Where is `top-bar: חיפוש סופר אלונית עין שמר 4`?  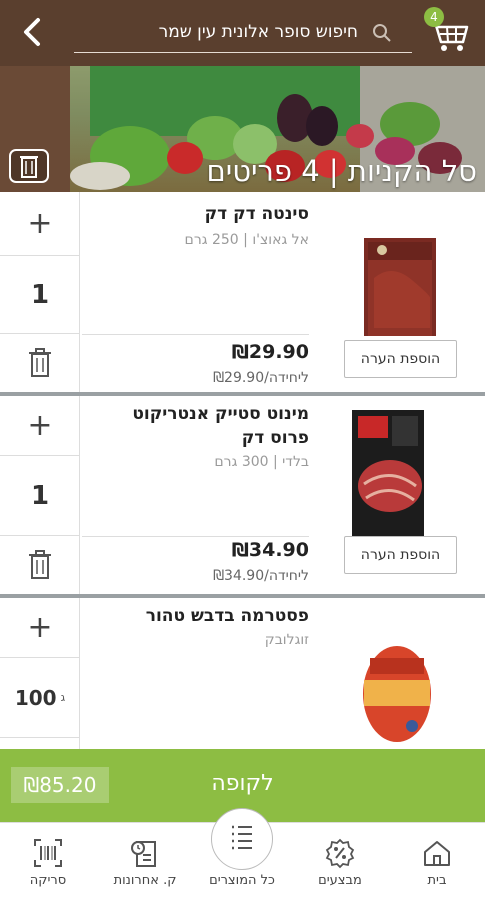 top-bar: חיפוש סופר אלונית עין שמר 4 is located at coordinates (242, 33).